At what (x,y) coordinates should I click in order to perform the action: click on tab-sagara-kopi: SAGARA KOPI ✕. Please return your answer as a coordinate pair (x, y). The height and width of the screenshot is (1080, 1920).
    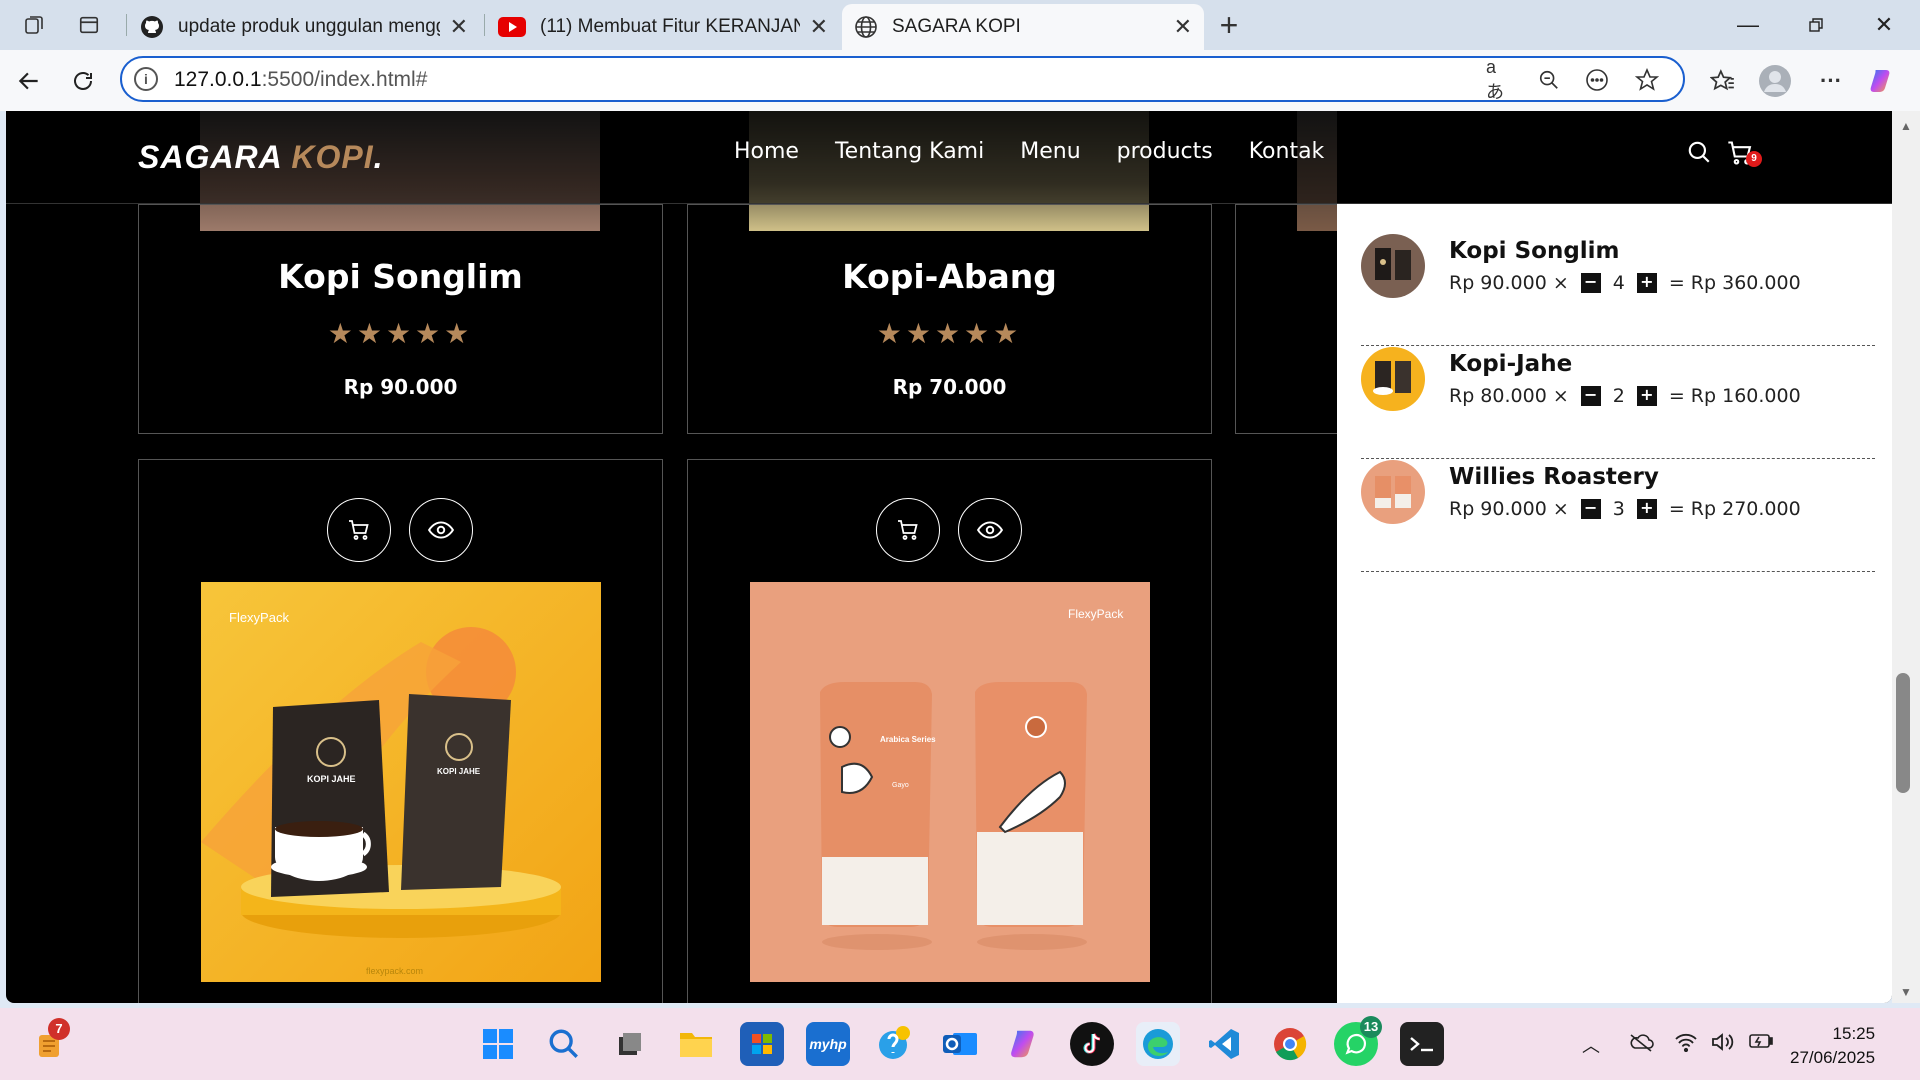
    Looking at the image, I should click on (1023, 27).